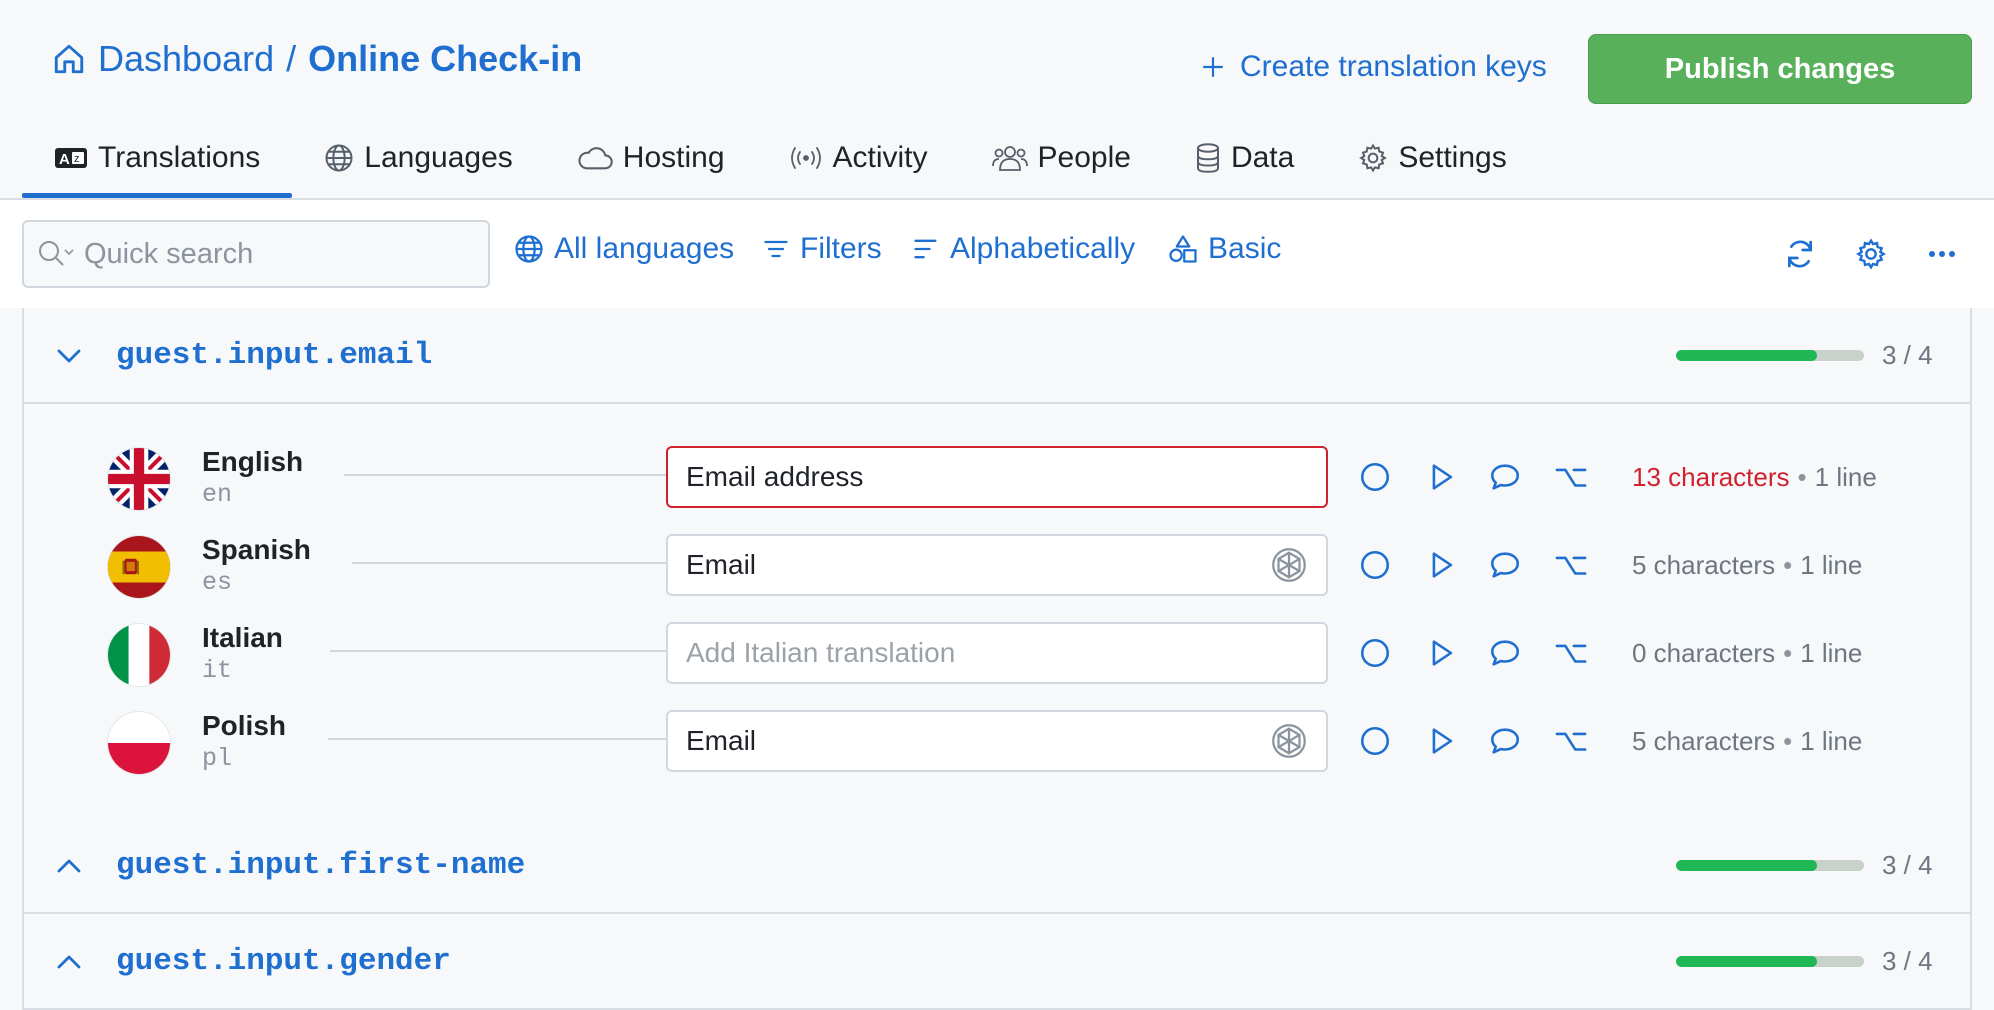  I want to click on translation-key-header: guest.input.first-name 3 / 4, so click(997, 865).